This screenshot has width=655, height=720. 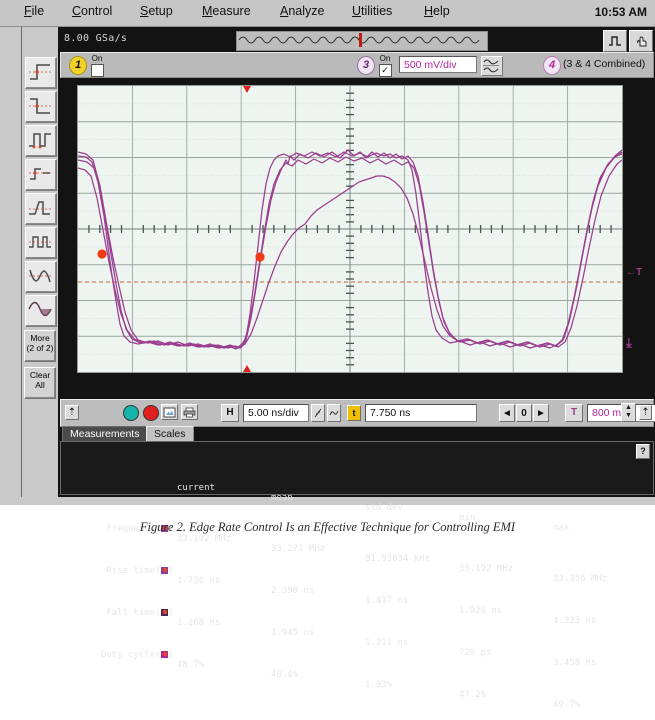 I want to click on cell-frequency-mean: 33.271 MHz, so click(x=298, y=549).